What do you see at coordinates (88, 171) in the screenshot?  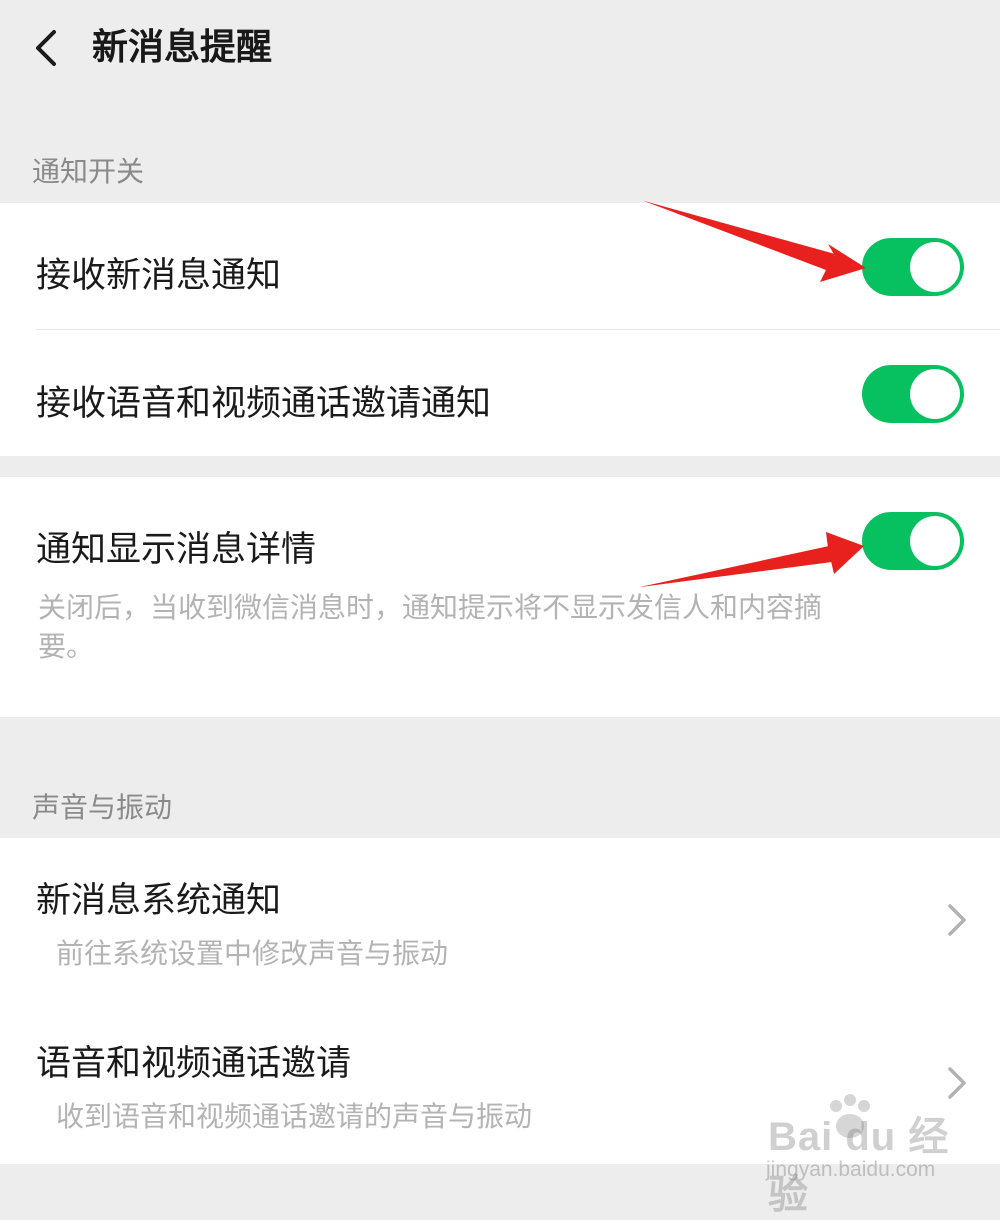 I see `section-label-notification-switch: 通知开关` at bounding box center [88, 171].